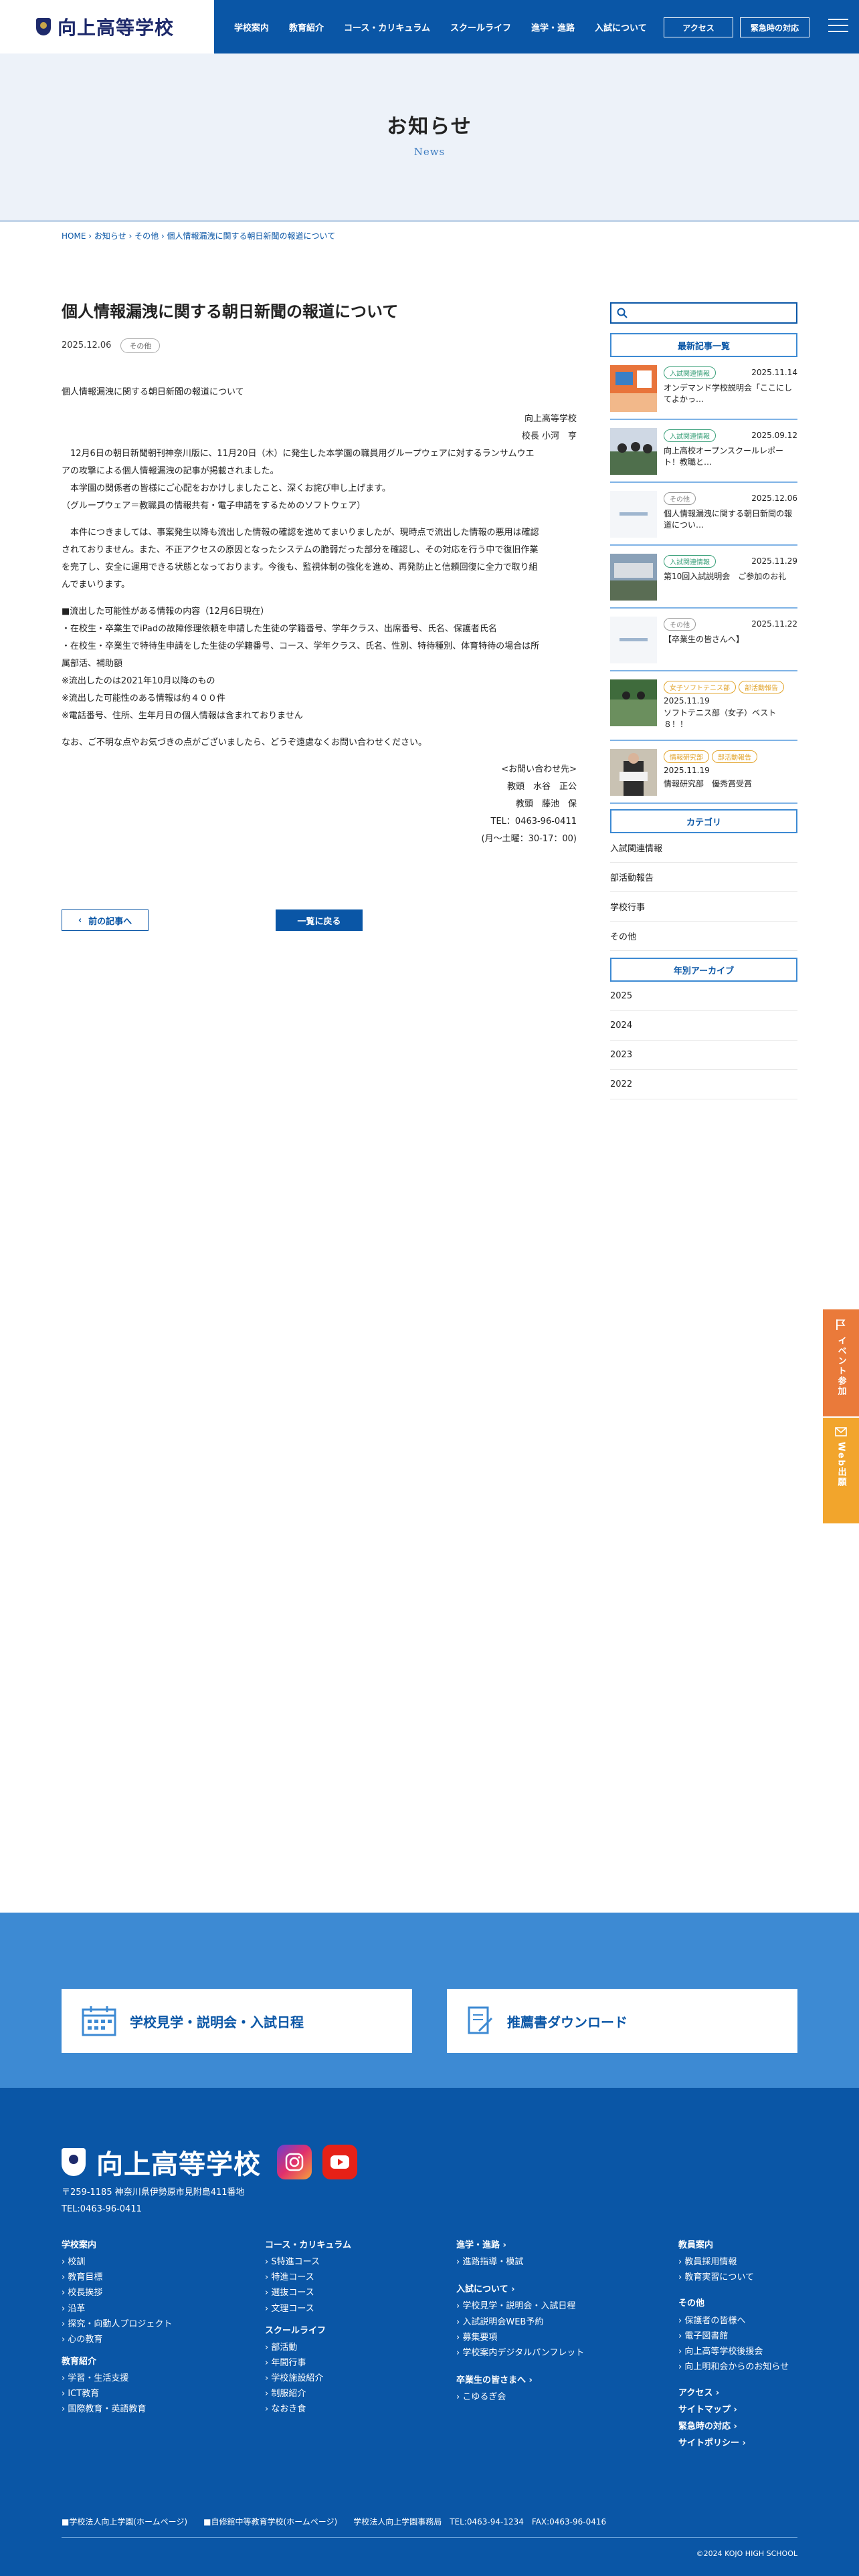 Image resolution: width=859 pixels, height=2576 pixels. Describe the element at coordinates (733, 2410) in the screenshot. I see `footer-sitemap-link: サイトマップ ›` at that location.